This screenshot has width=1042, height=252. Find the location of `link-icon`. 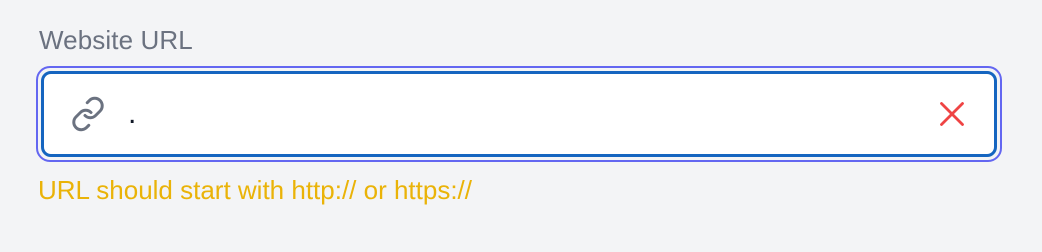

link-icon is located at coordinates (88, 114).